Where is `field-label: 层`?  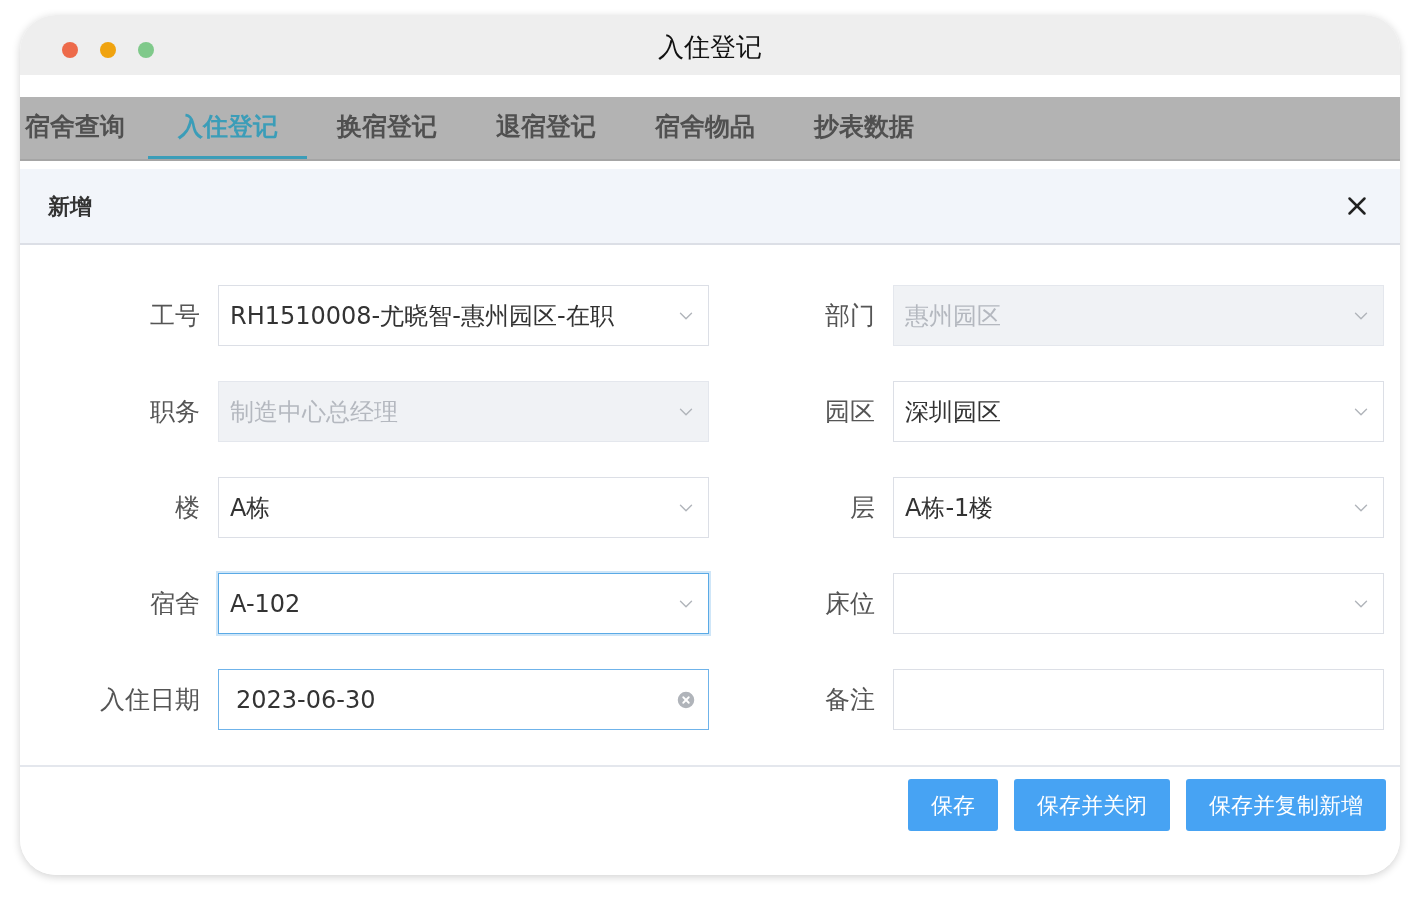
field-label: 层 is located at coordinates (862, 507).